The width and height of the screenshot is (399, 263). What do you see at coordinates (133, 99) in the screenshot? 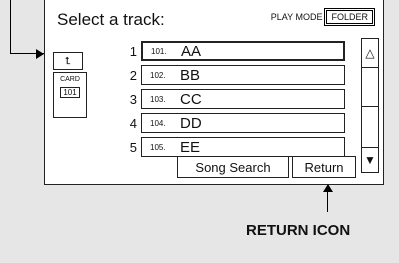
I see `track-index: 3` at bounding box center [133, 99].